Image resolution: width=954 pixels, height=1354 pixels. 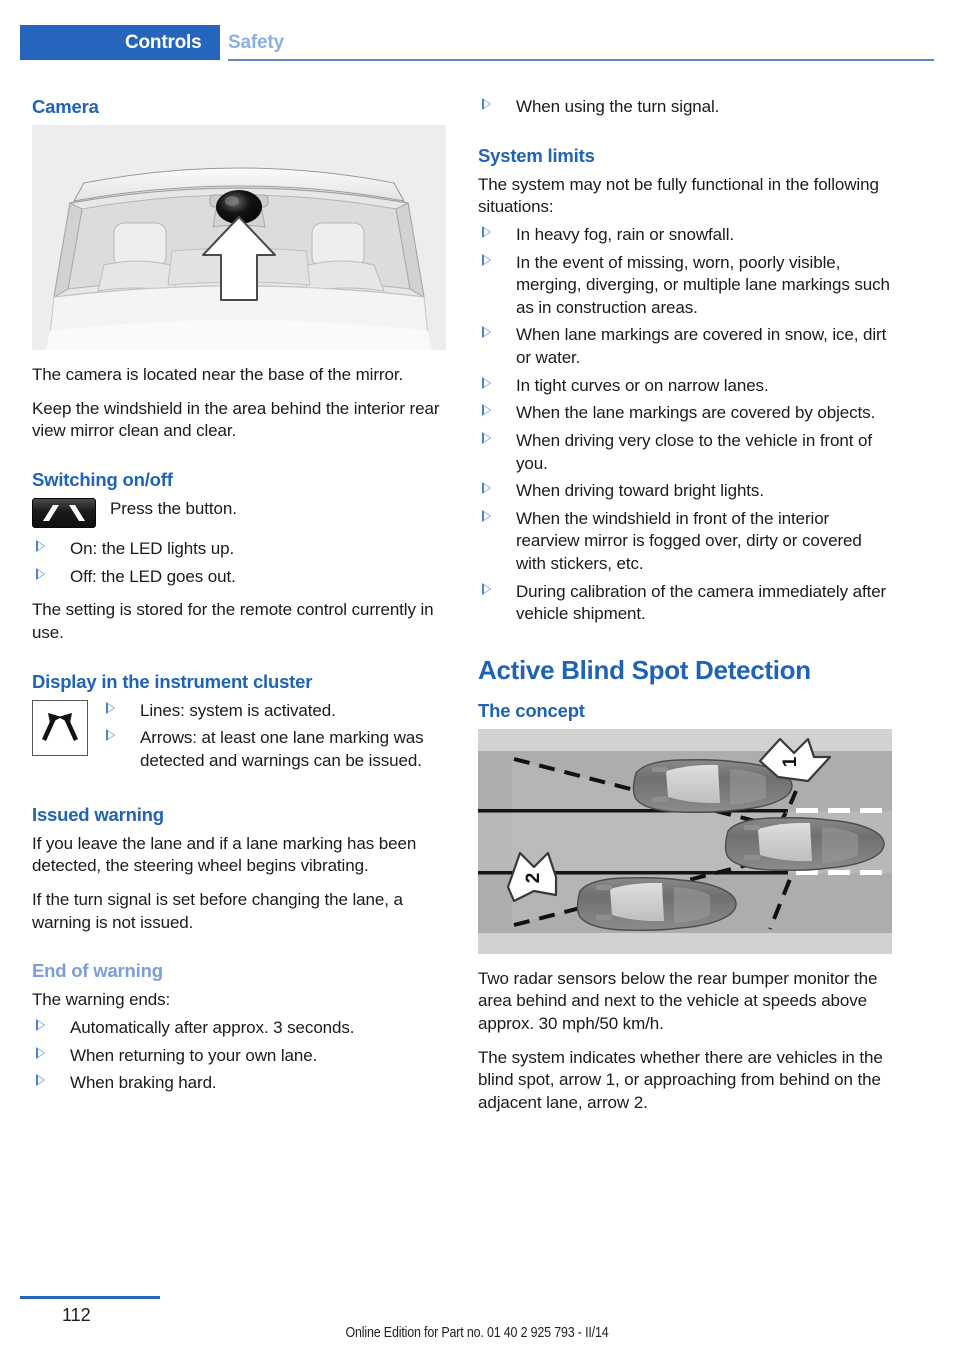 I want to click on heading-issued-warning: Issued warning, so click(x=98, y=814).